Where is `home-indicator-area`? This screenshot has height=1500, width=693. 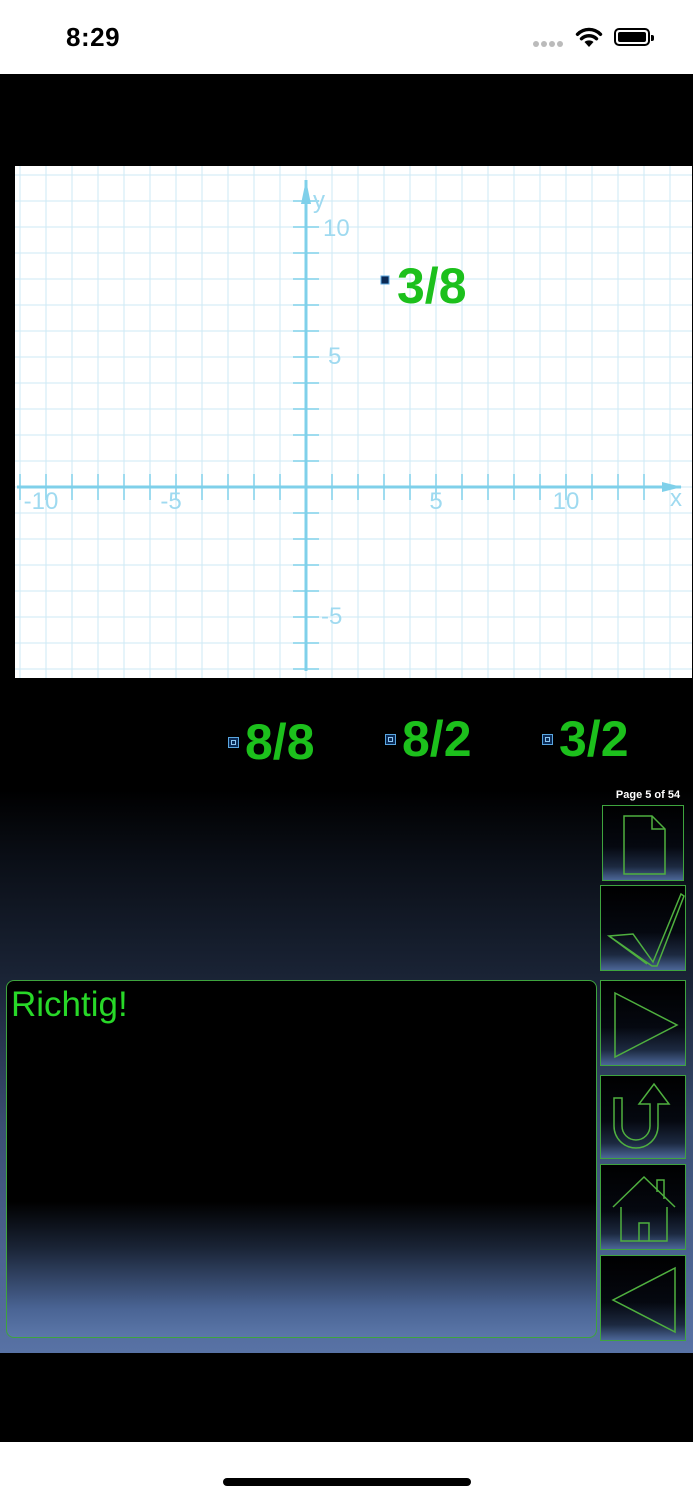
home-indicator-area is located at coordinates (346, 1471).